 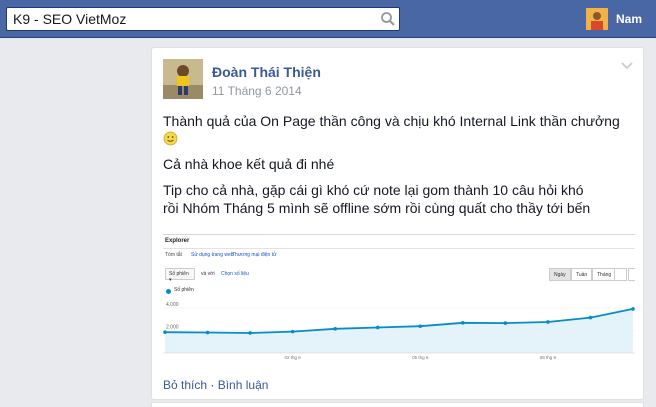 What do you see at coordinates (620, 274) in the screenshot?
I see `line-chart-icon` at bounding box center [620, 274].